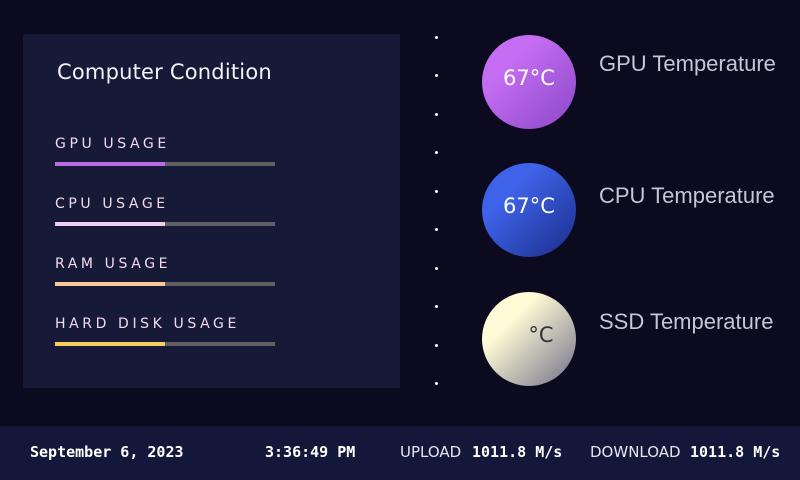 The image size is (800, 480). What do you see at coordinates (632, 211) in the screenshot?
I see `cpu-temperature-row: 67°C CPU Temperature` at bounding box center [632, 211].